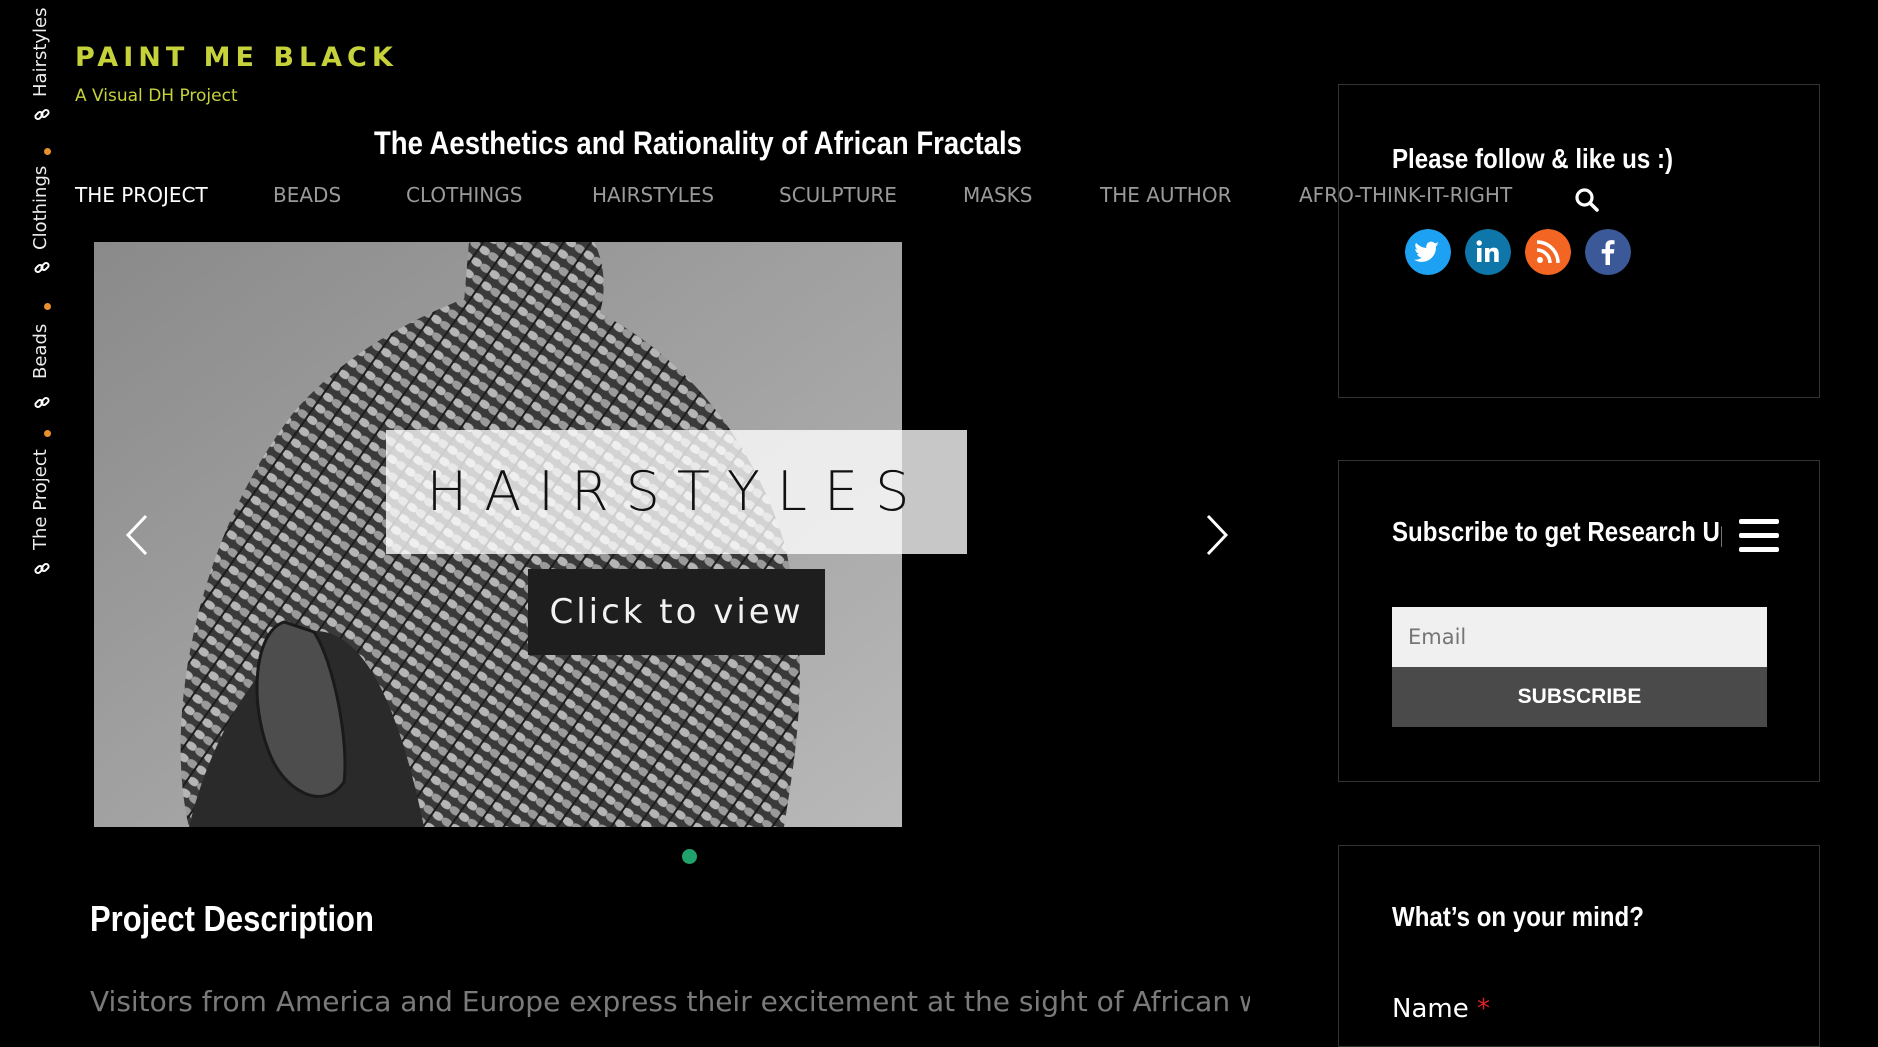 The width and height of the screenshot is (1878, 1047). What do you see at coordinates (232, 918) in the screenshot?
I see `section-title: Project Description` at bounding box center [232, 918].